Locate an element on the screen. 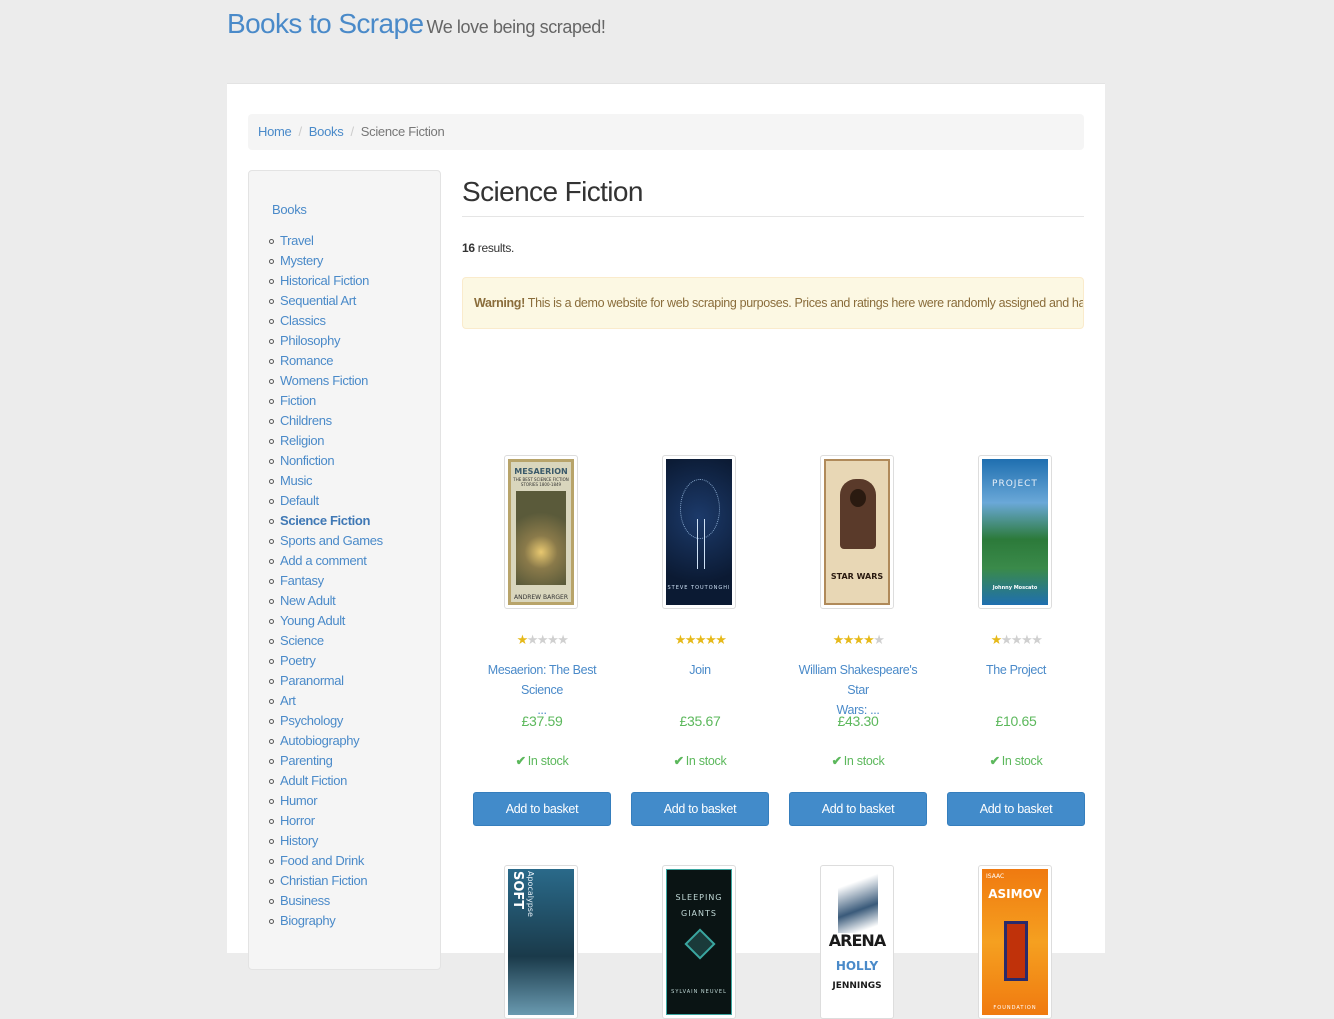 The width and height of the screenshot is (1334, 1019). sidebar-item-label: Mystery is located at coordinates (301, 260).